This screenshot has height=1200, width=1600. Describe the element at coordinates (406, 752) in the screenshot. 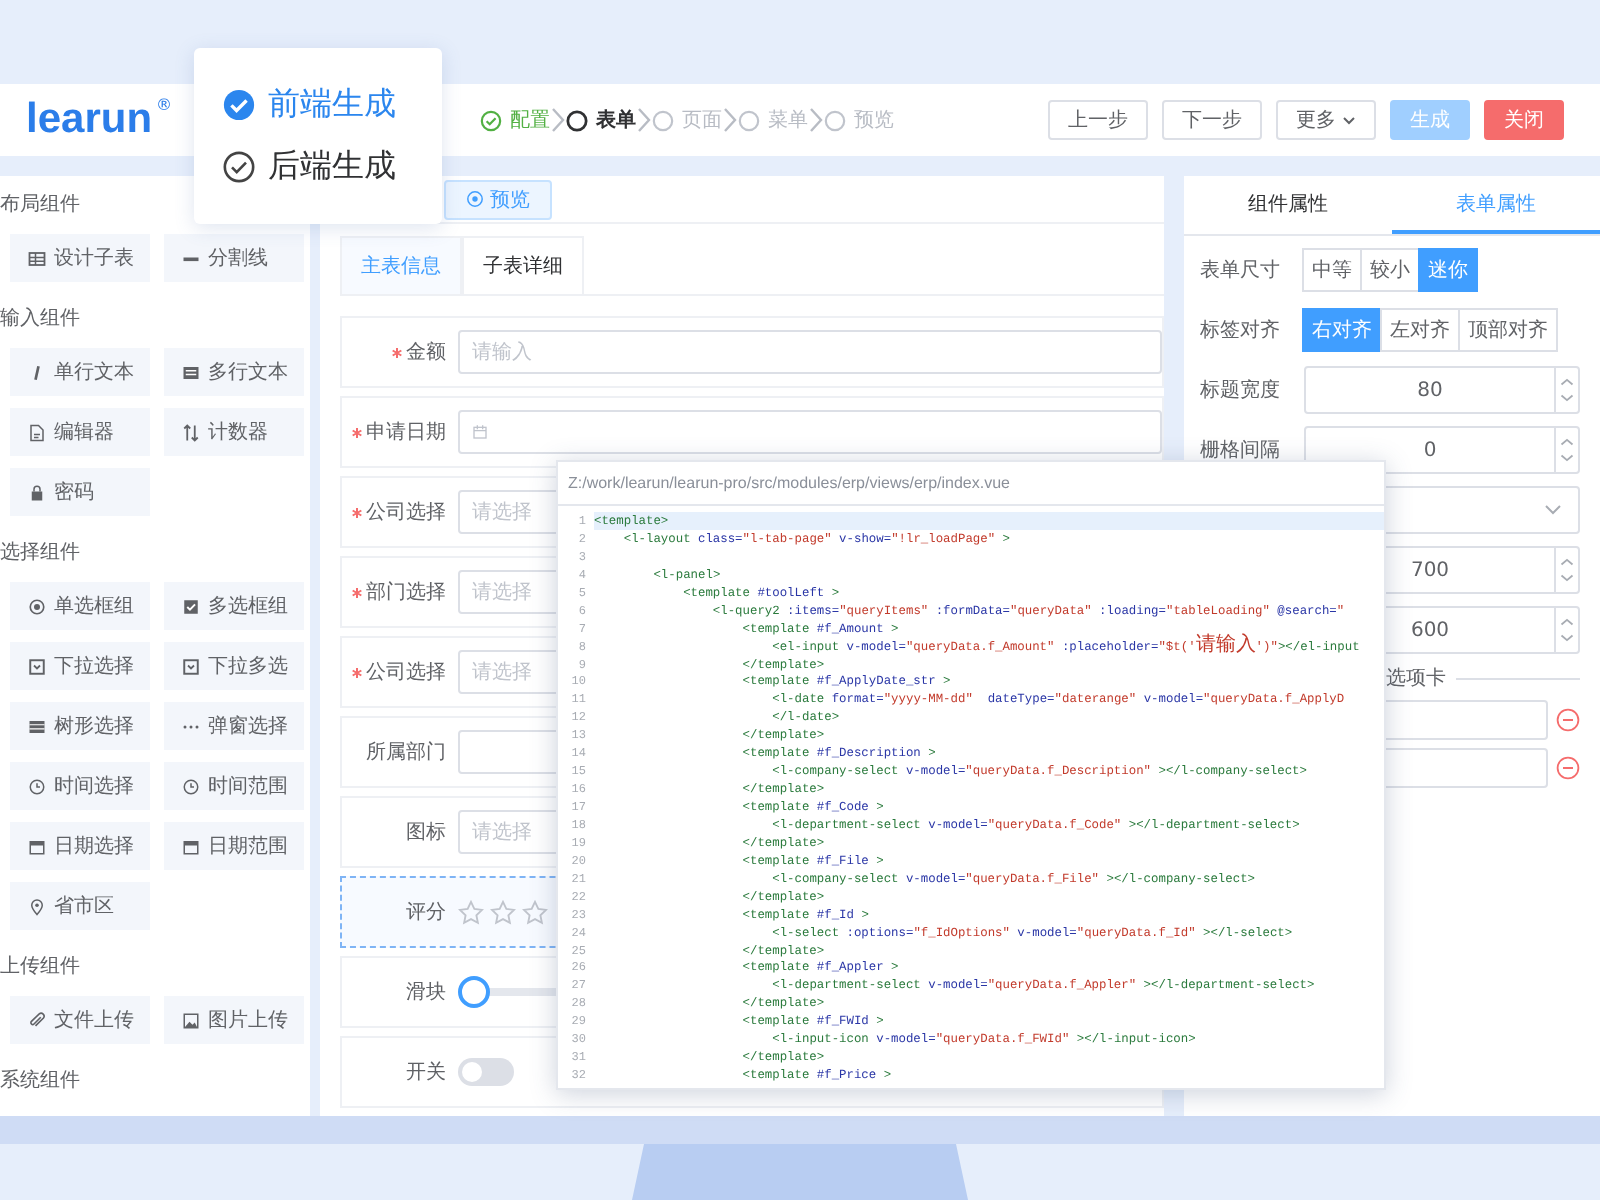

I see `field-label: 所属部门` at that location.